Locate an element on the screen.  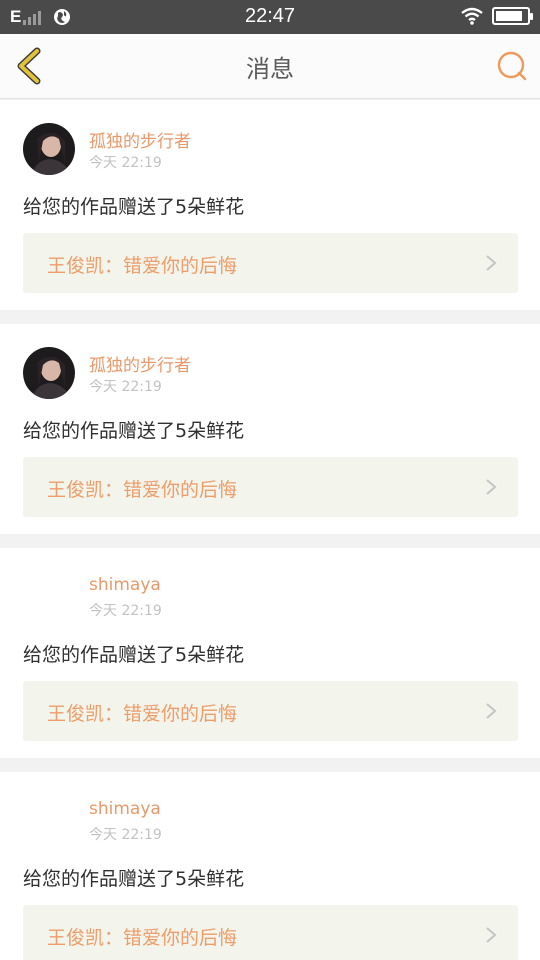
search-button is located at coordinates (512, 66).